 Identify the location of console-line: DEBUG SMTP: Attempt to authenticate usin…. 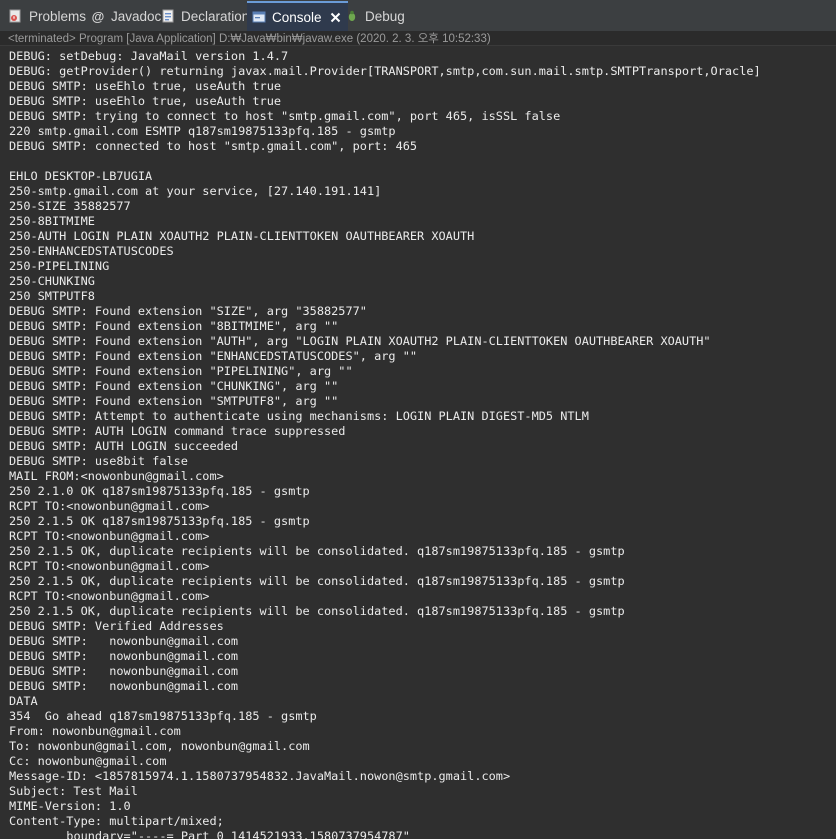
(299, 416).